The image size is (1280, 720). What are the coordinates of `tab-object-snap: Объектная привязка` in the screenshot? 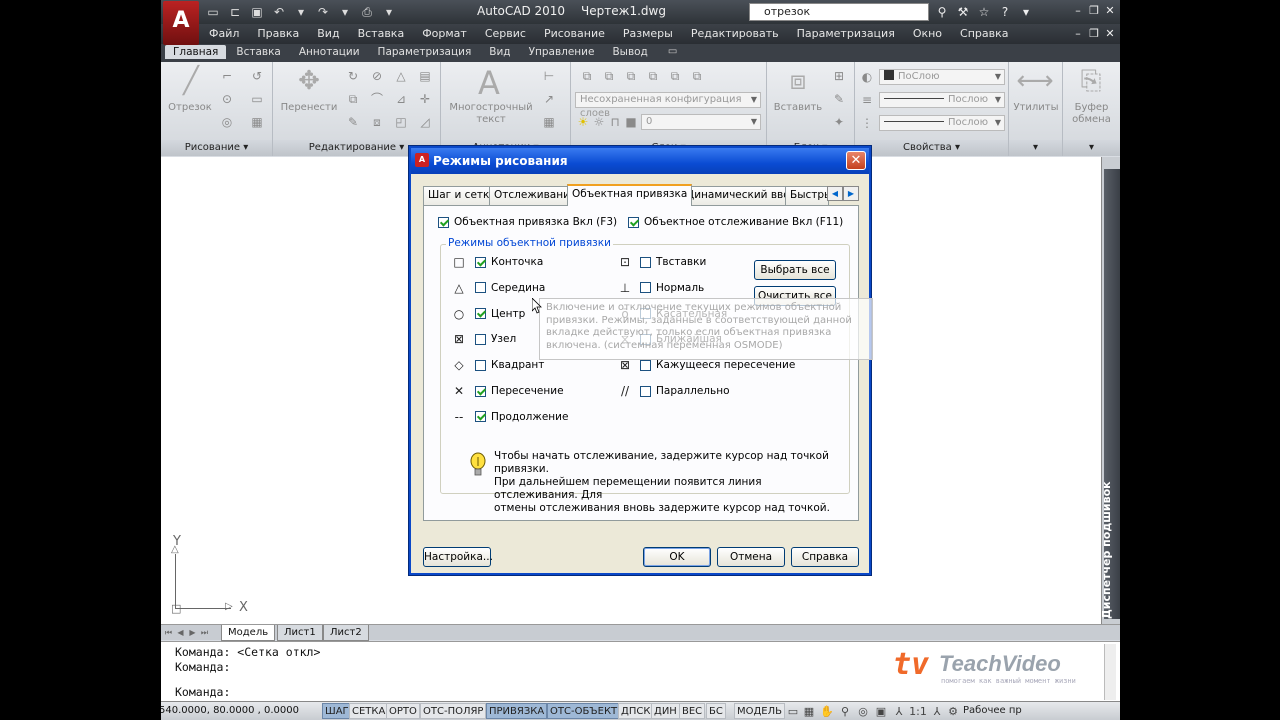 It's located at (630, 195).